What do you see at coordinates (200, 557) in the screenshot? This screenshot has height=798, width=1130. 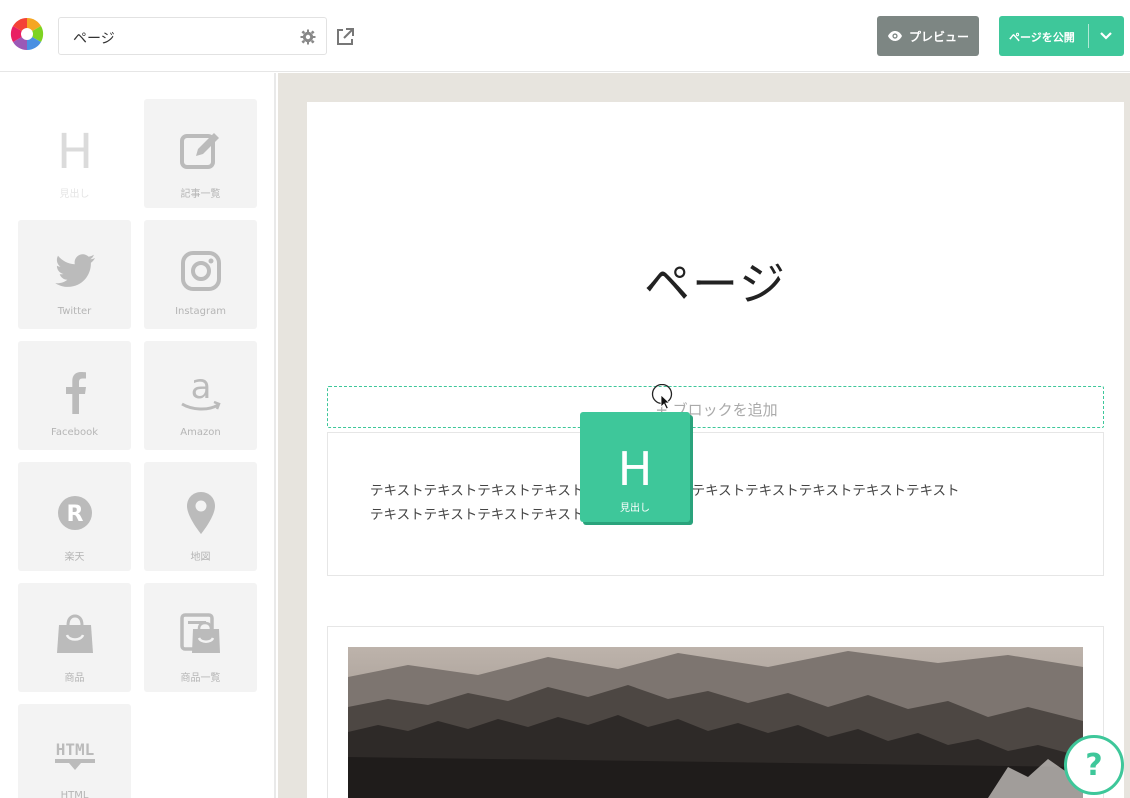 I see `tile-label: 地図` at bounding box center [200, 557].